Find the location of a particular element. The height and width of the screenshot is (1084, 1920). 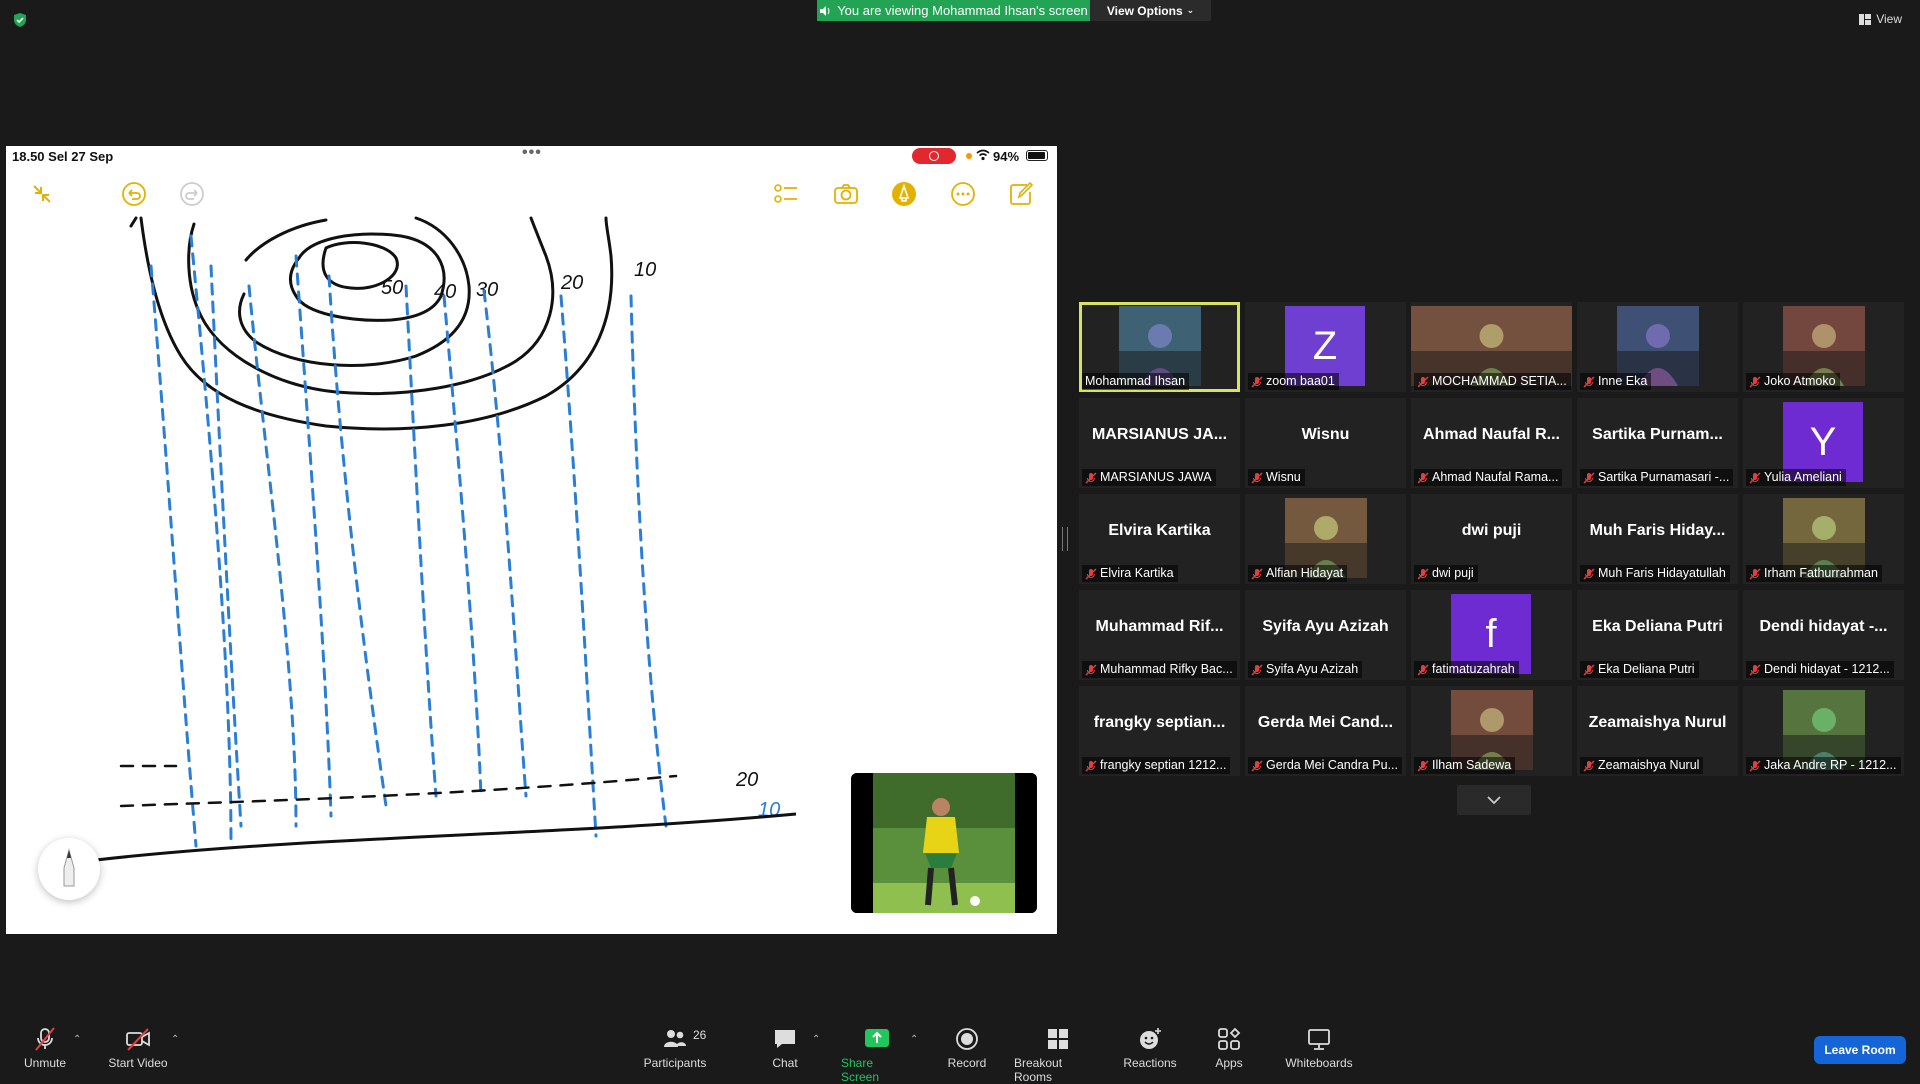

contour-label: 30 is located at coordinates (487, 290).